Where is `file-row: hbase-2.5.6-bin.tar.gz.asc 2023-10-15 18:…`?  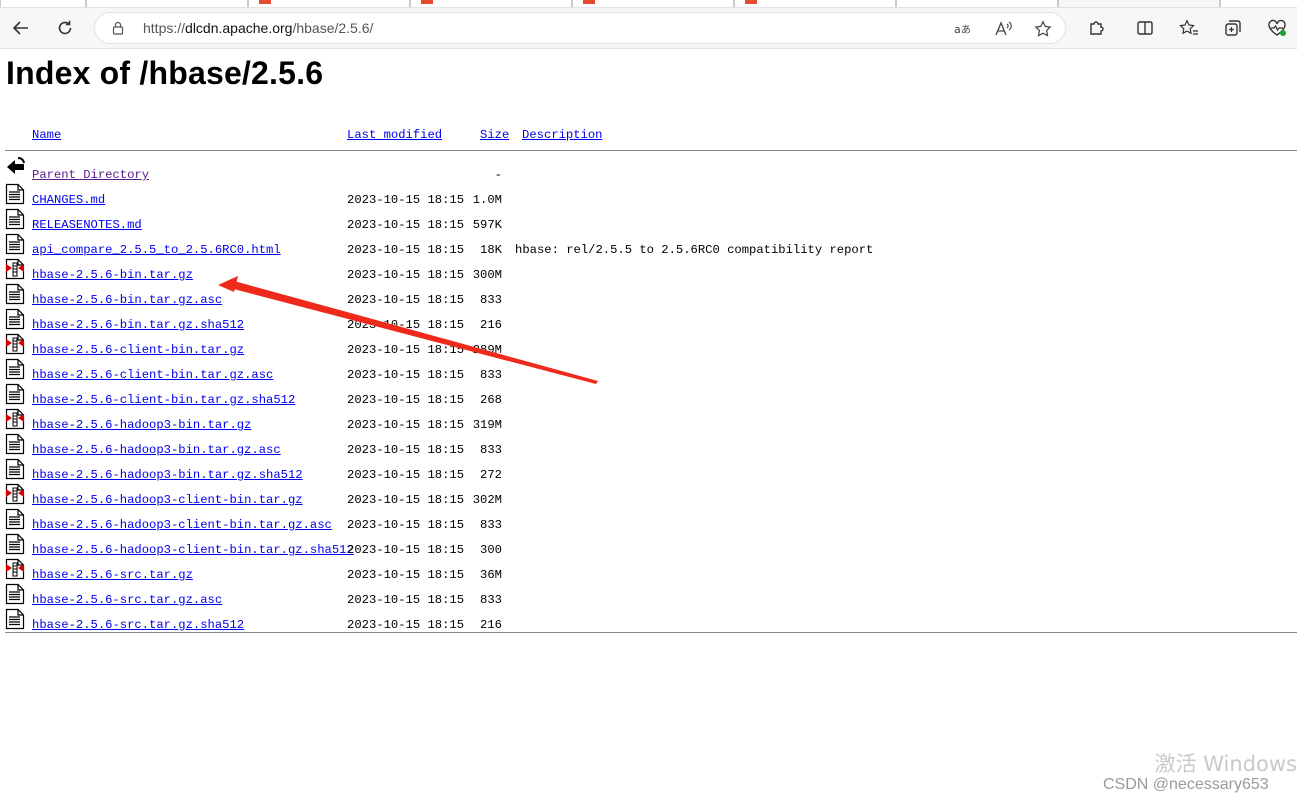
file-row: hbase-2.5.6-bin.tar.gz.asc 2023-10-15 18:… is located at coordinates (648, 296).